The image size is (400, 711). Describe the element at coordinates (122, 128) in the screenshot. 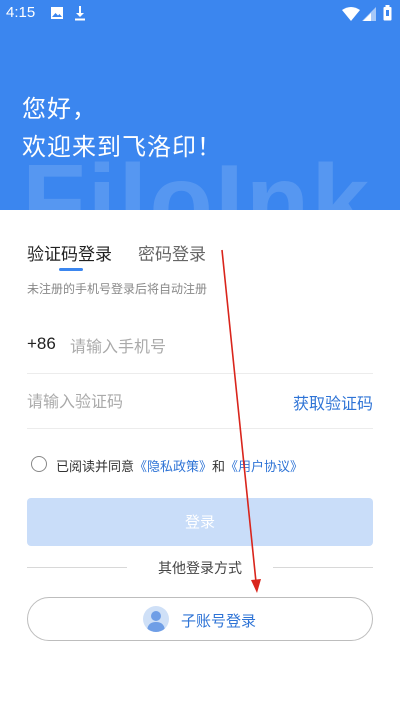

I see `greeting-text: 您好， 欢迎来到飞洛印！` at that location.